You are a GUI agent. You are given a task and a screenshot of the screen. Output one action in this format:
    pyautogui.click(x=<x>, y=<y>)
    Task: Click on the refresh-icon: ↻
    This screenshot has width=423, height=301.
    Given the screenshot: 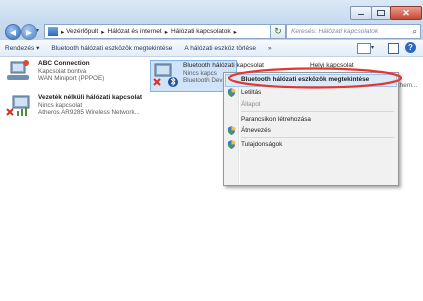 What is the action you would take?
    pyautogui.click(x=278, y=31)
    